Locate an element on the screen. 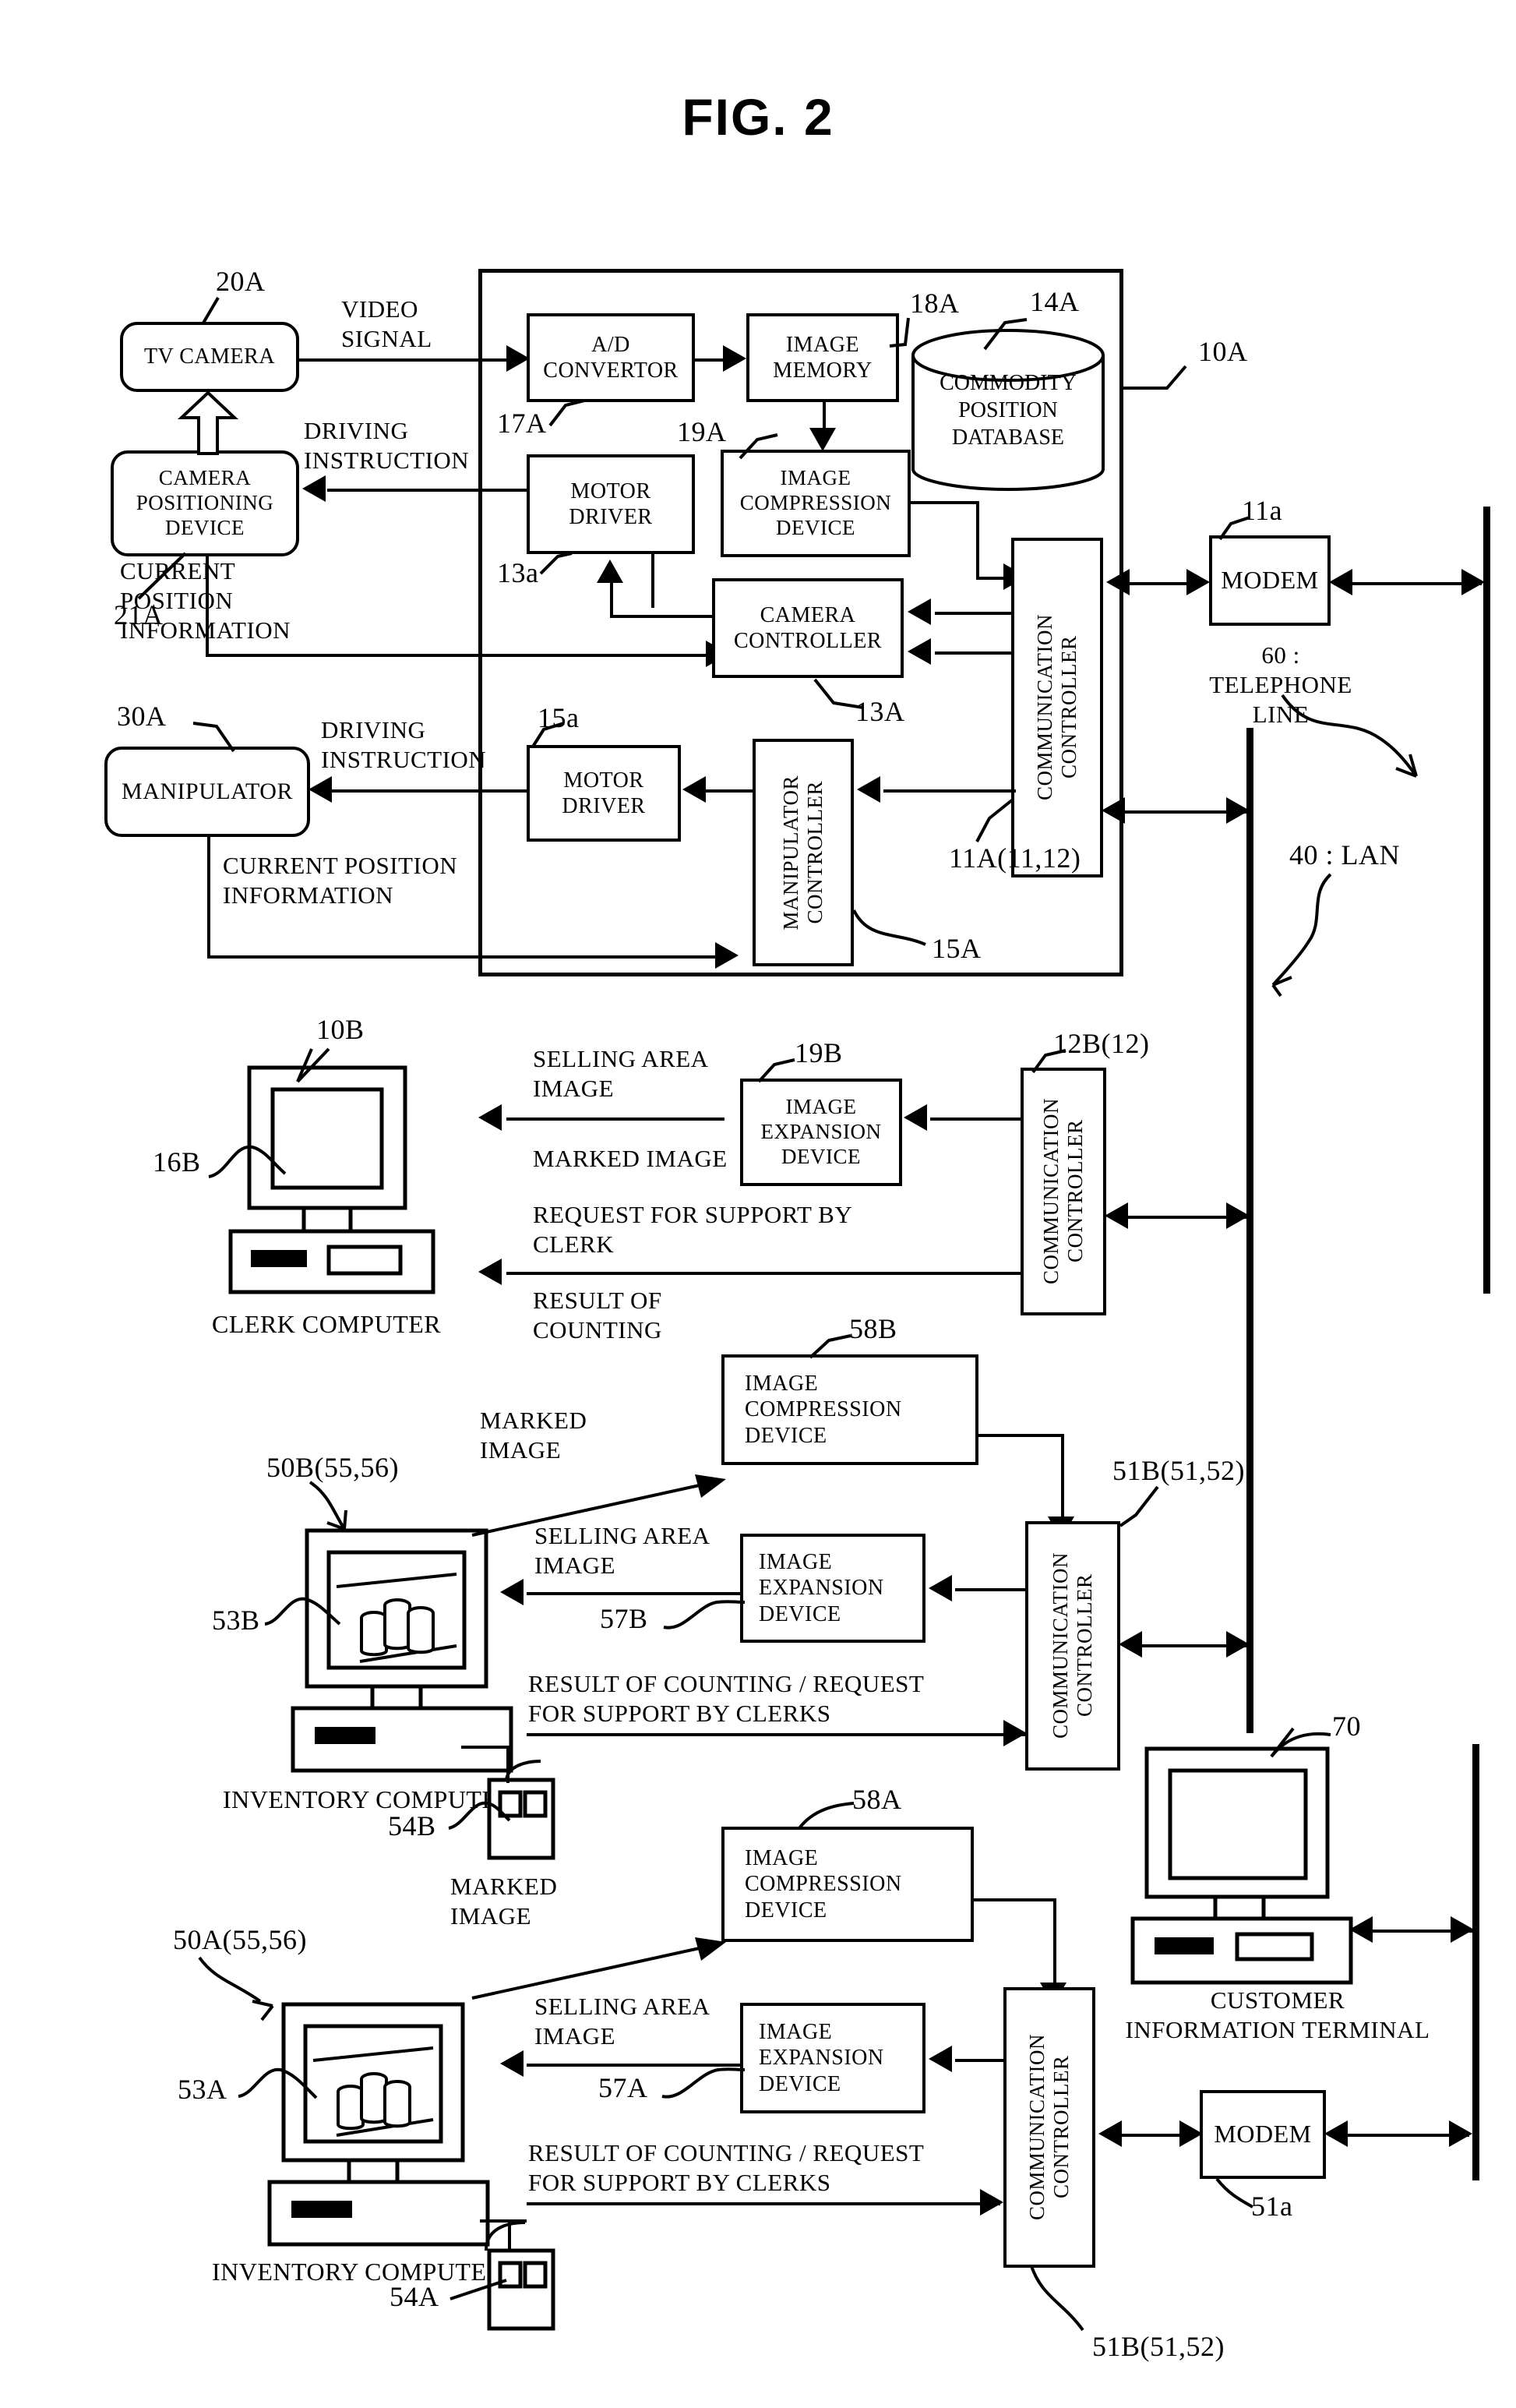 Image resolution: width=1516 pixels, height=2408 pixels. modem-a-box: MODEM is located at coordinates (1270, 580).